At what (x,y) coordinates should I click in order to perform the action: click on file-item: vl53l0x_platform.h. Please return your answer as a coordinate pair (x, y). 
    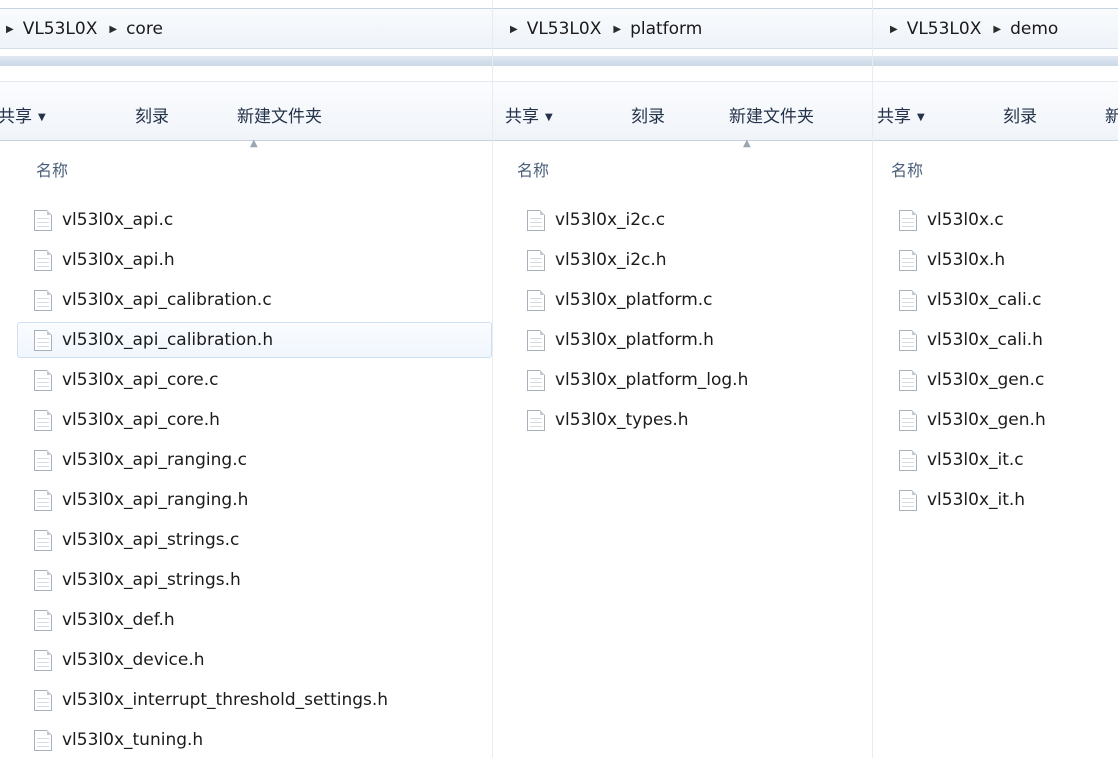
    Looking at the image, I should click on (620, 340).